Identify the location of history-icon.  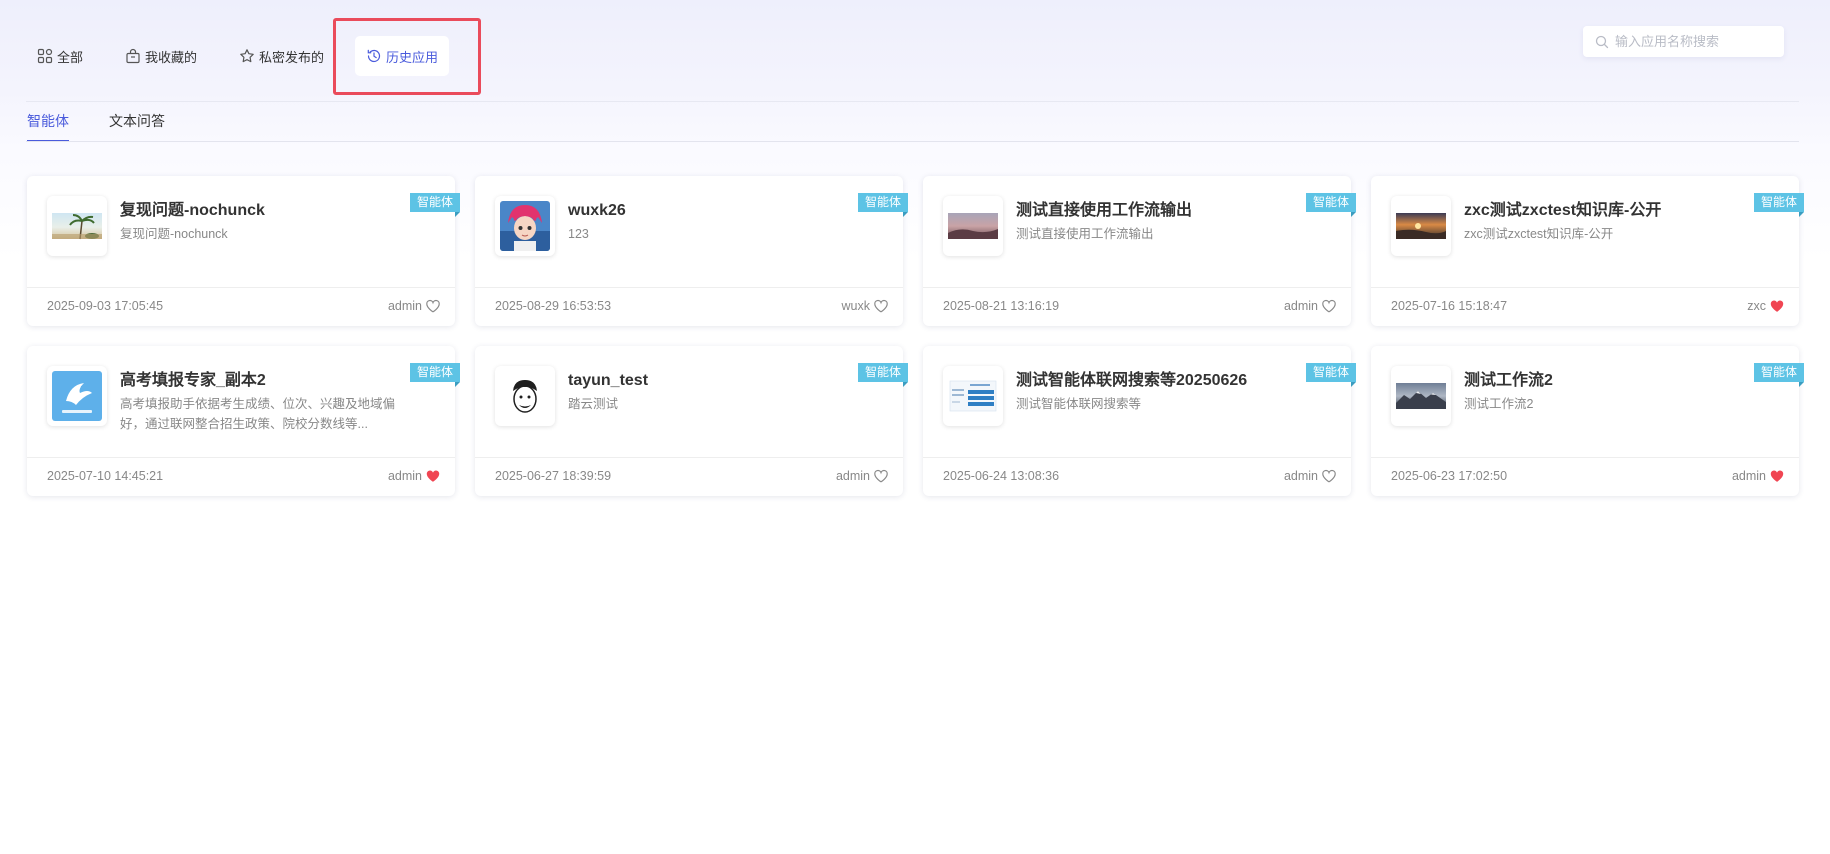
(374, 56).